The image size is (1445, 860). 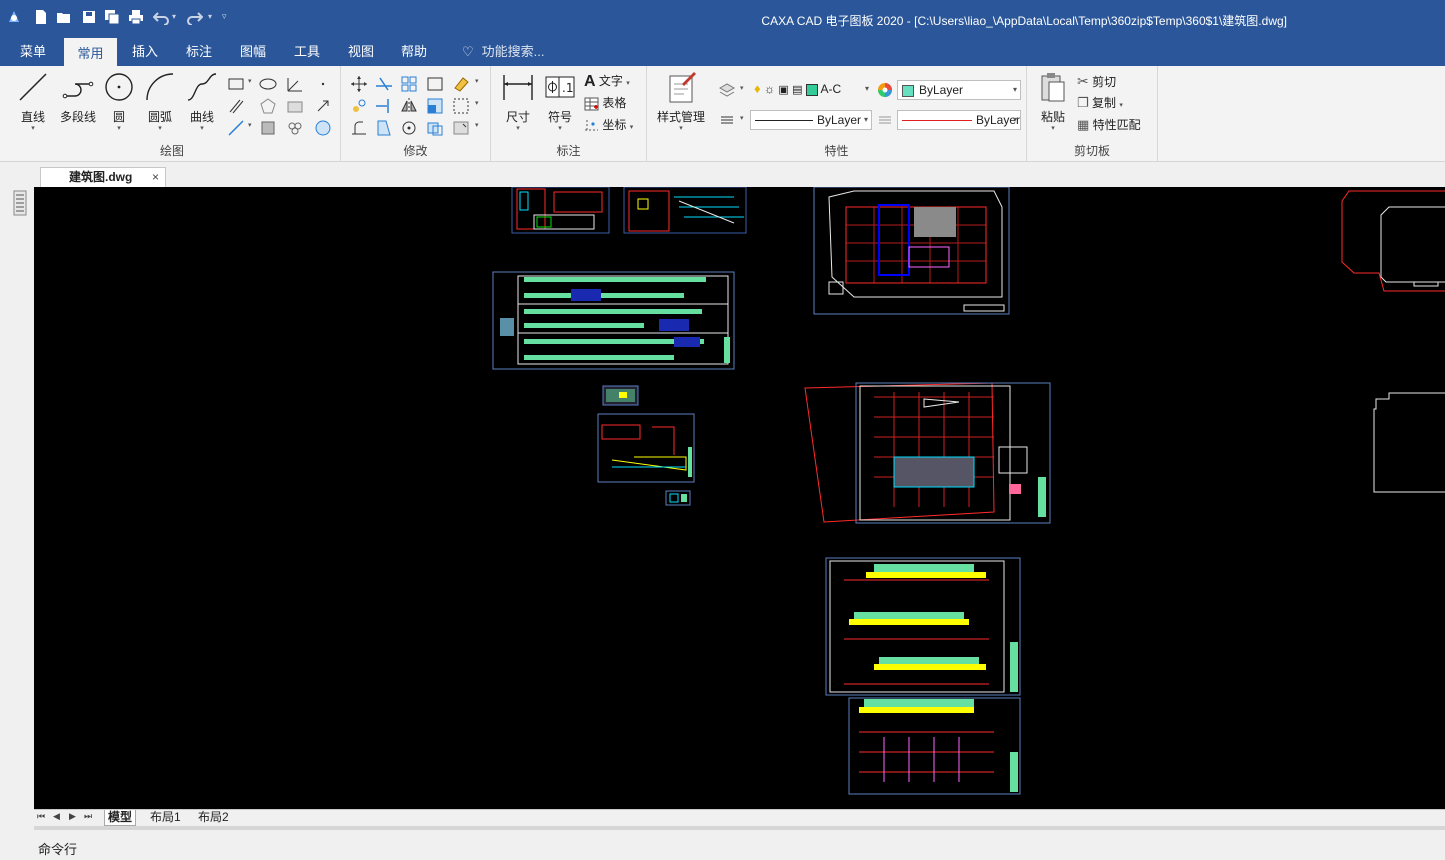 I want to click on layout-tab-model: 模型, so click(x=120, y=818).